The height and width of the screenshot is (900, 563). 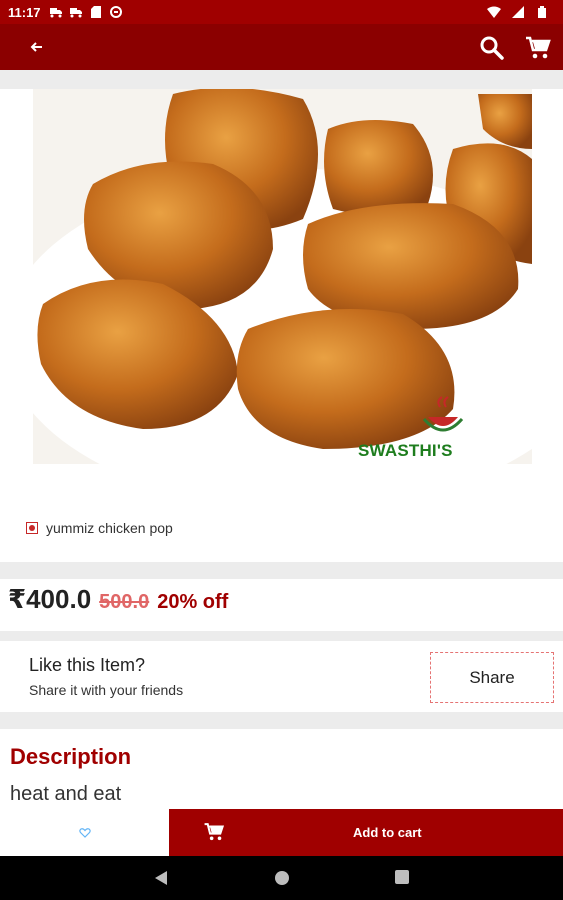 What do you see at coordinates (106, 690) in the screenshot?
I see `share-subtitle: Share it with your friends` at bounding box center [106, 690].